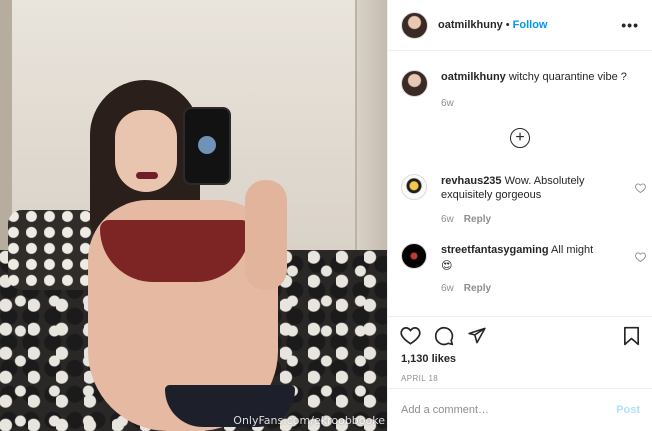 This screenshot has height=431, width=652. What do you see at coordinates (530, 25) in the screenshot?
I see `follow-button: Follow` at bounding box center [530, 25].